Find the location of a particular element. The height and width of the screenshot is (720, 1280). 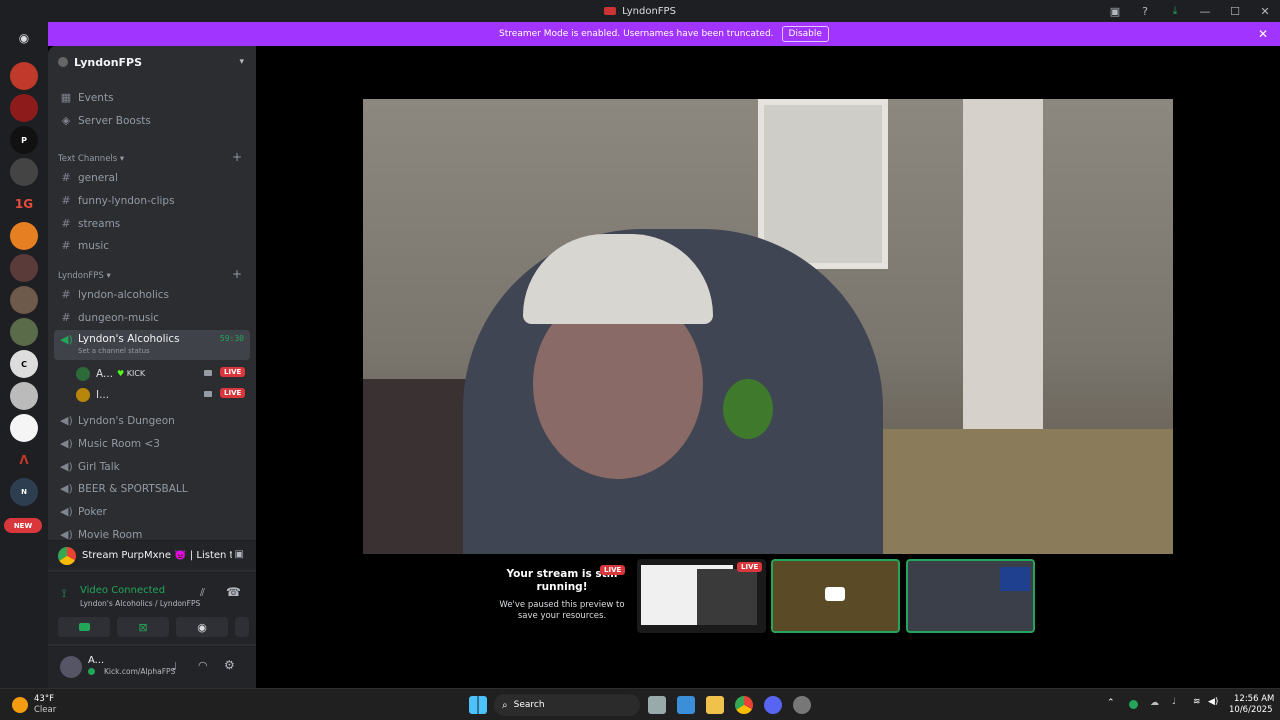

boost-icon: ◈ is located at coordinates (66, 120).